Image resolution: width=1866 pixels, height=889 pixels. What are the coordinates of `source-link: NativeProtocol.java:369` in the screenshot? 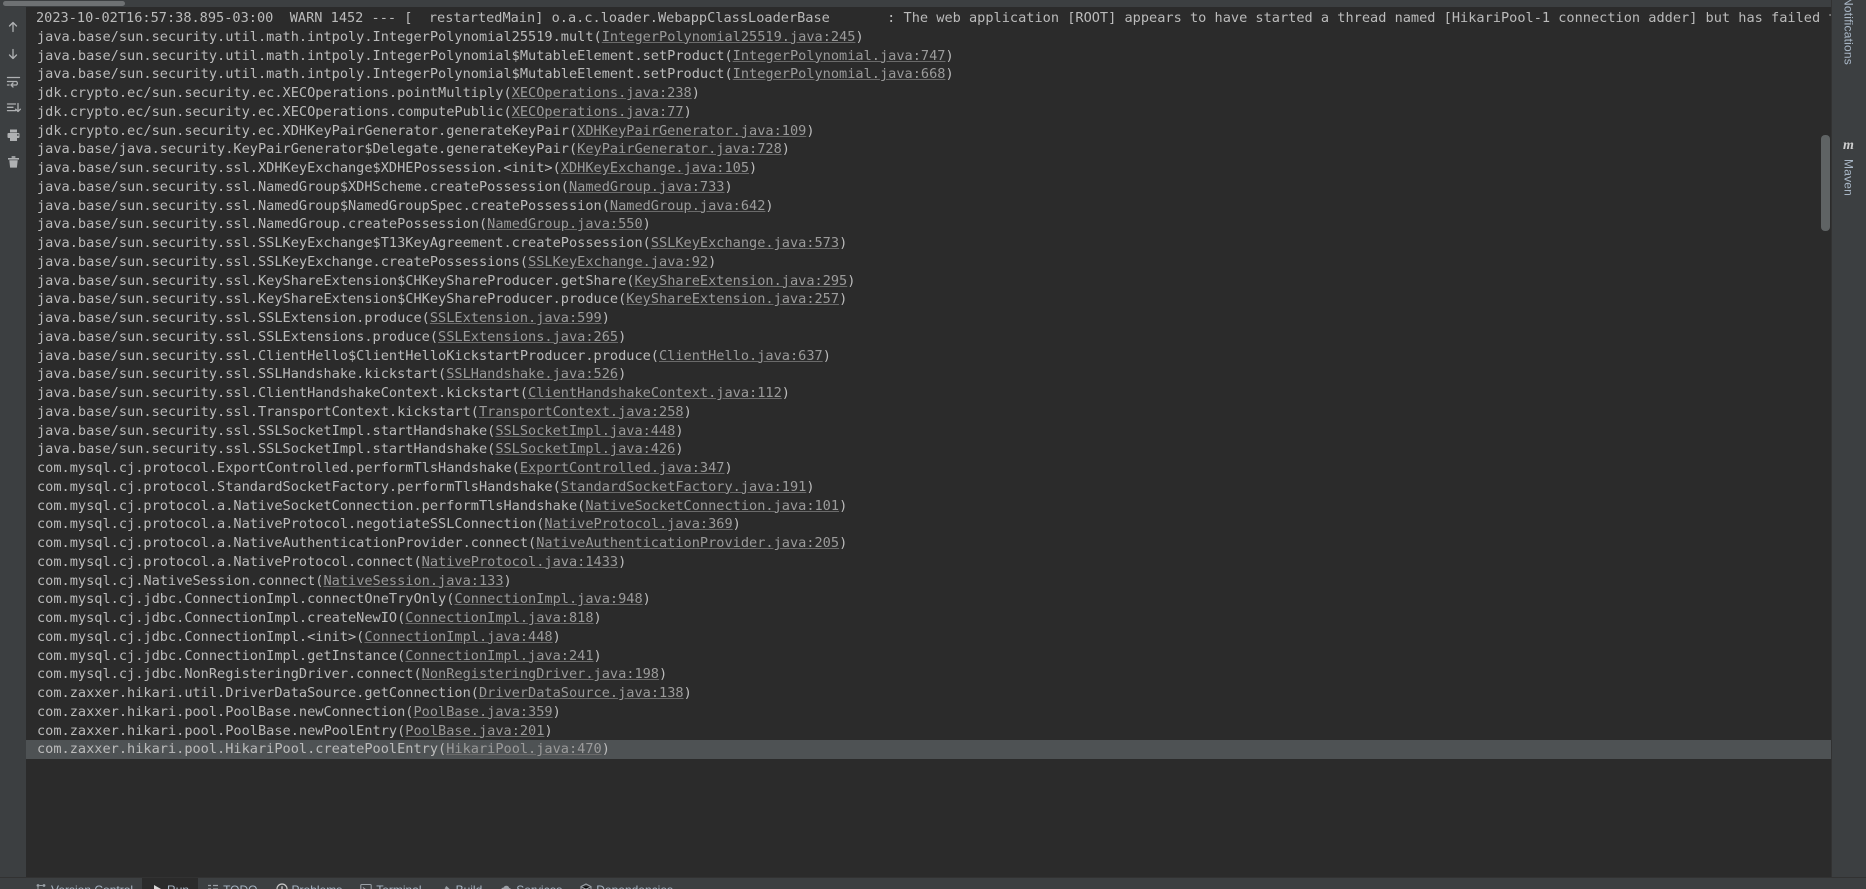 It's located at (638, 524).